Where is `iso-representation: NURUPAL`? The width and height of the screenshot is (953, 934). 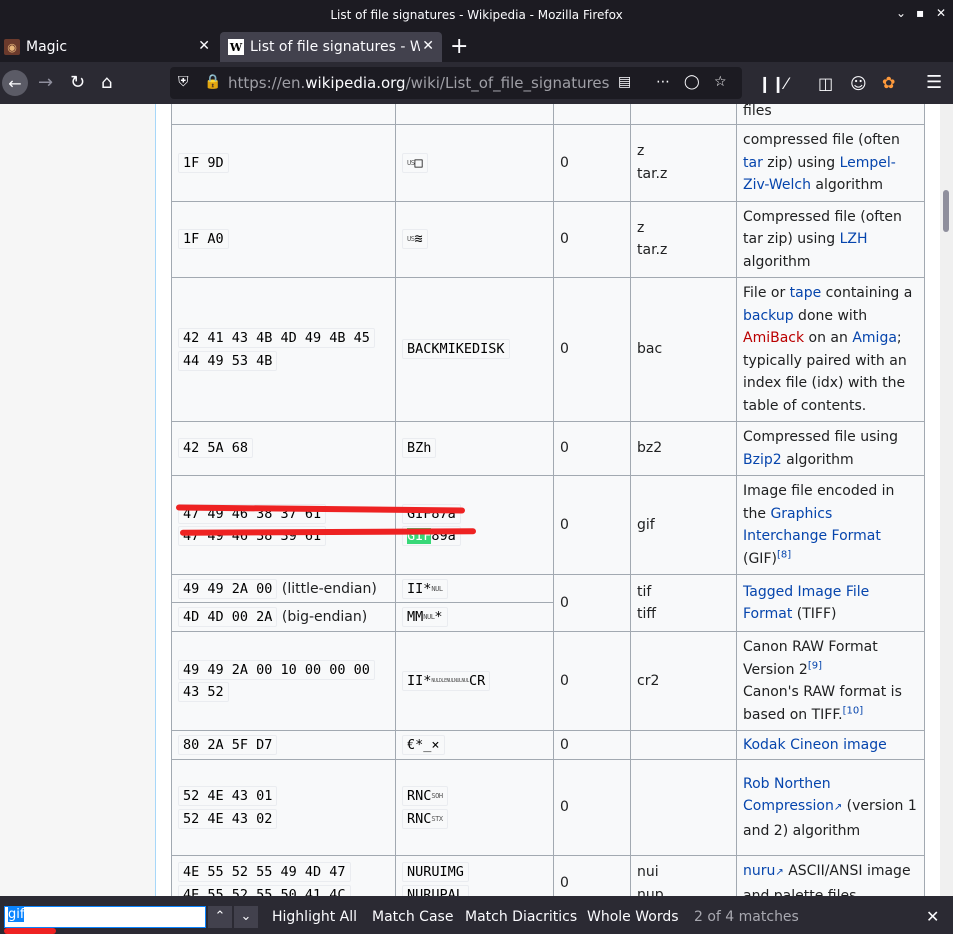
iso-representation: NURUPAL is located at coordinates (435, 890).